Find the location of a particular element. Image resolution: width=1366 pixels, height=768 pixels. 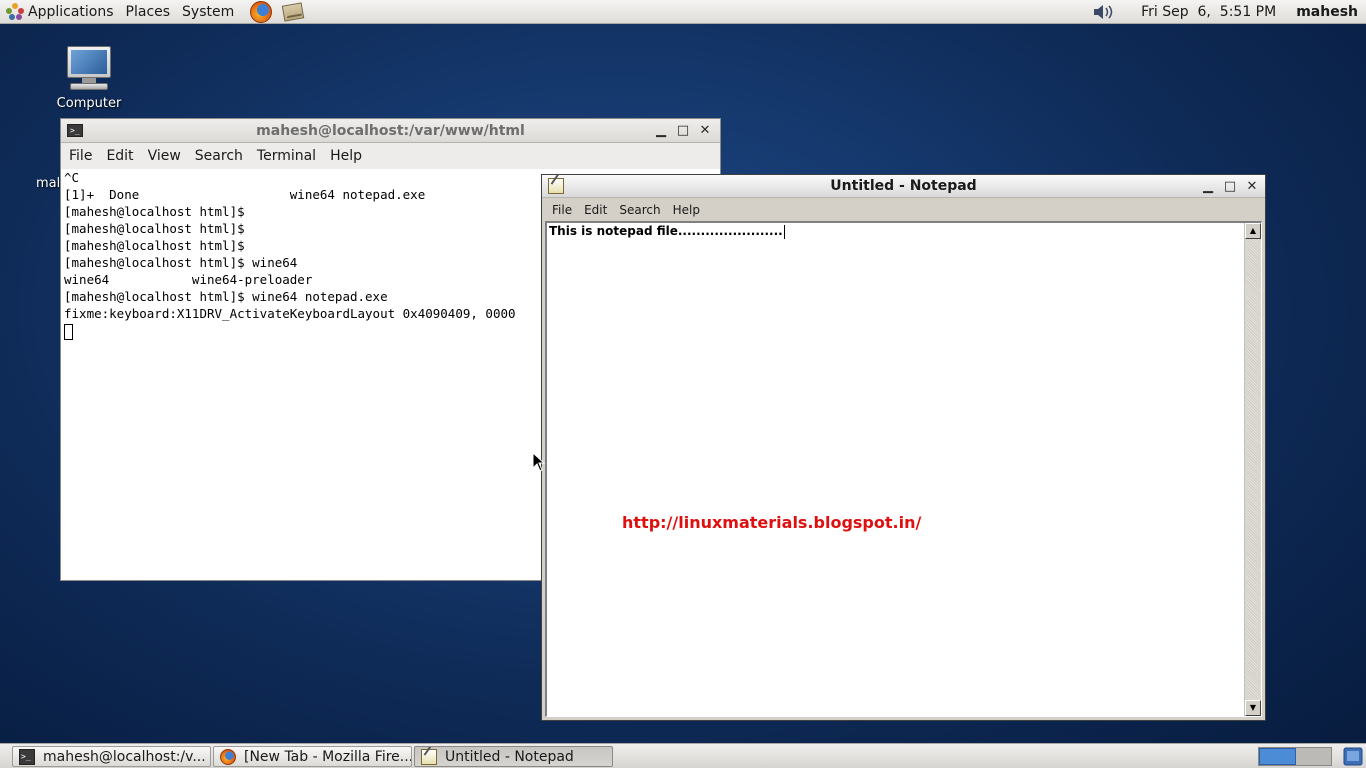

mail-icon is located at coordinates (293, 11).